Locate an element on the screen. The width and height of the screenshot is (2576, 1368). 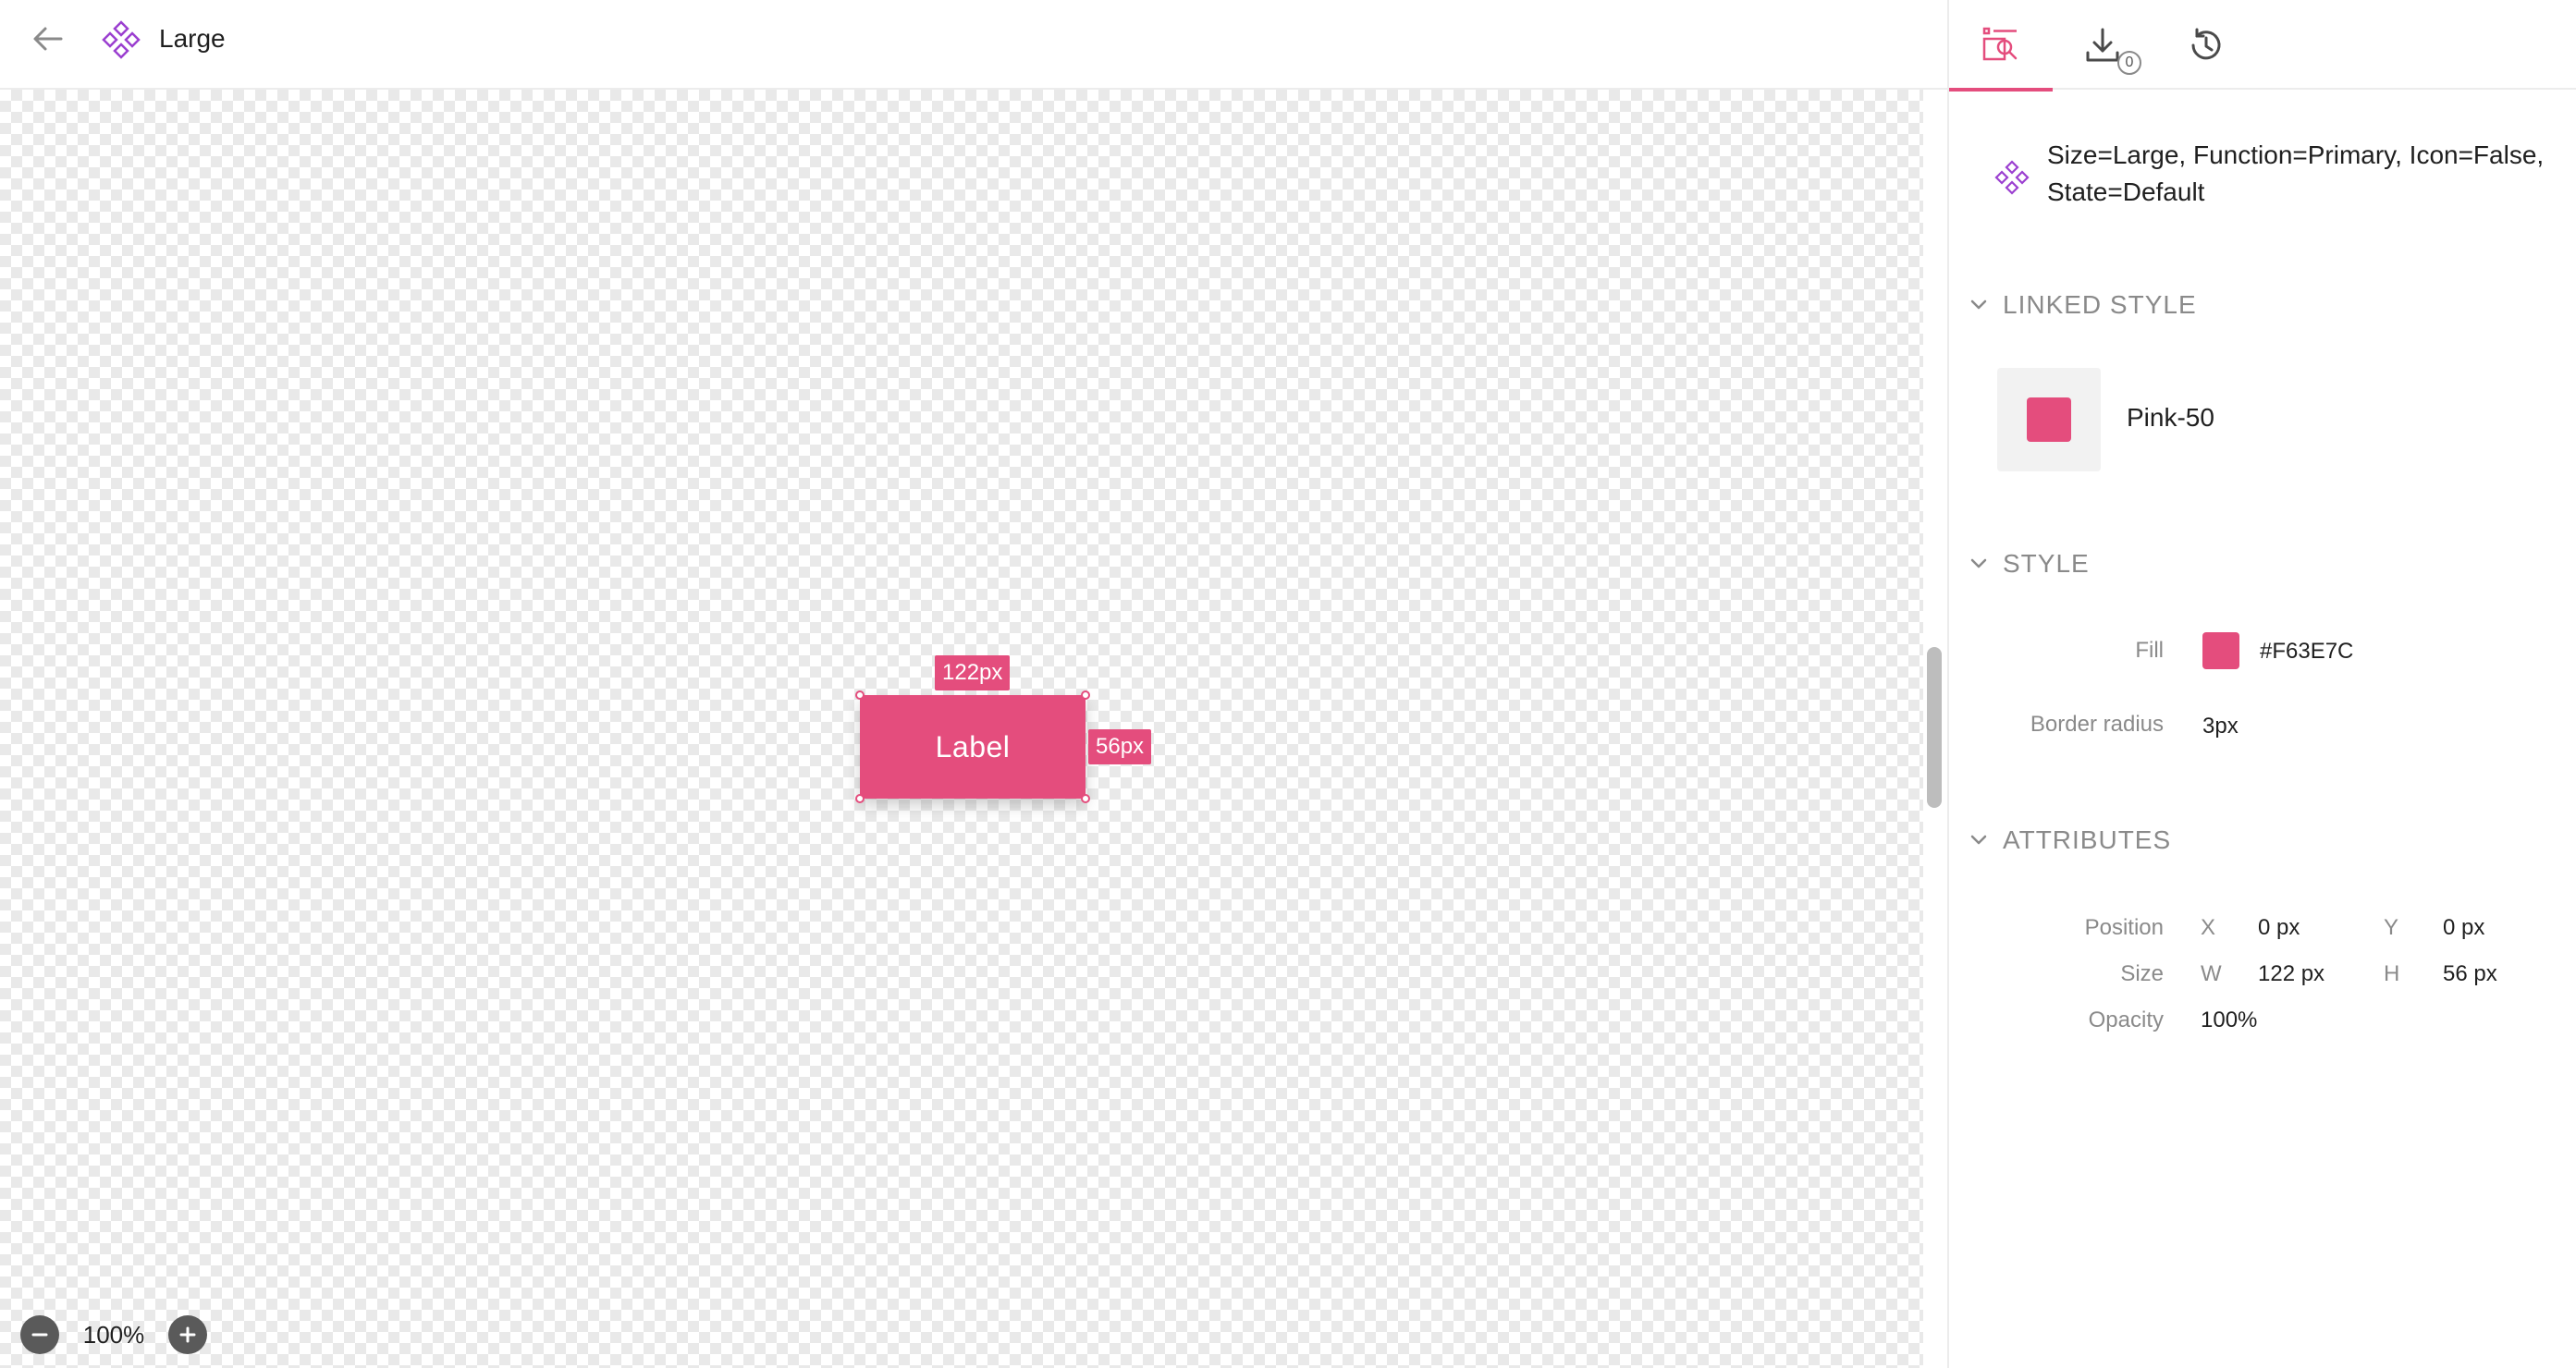
zoom-out-button is located at coordinates (39, 1334).